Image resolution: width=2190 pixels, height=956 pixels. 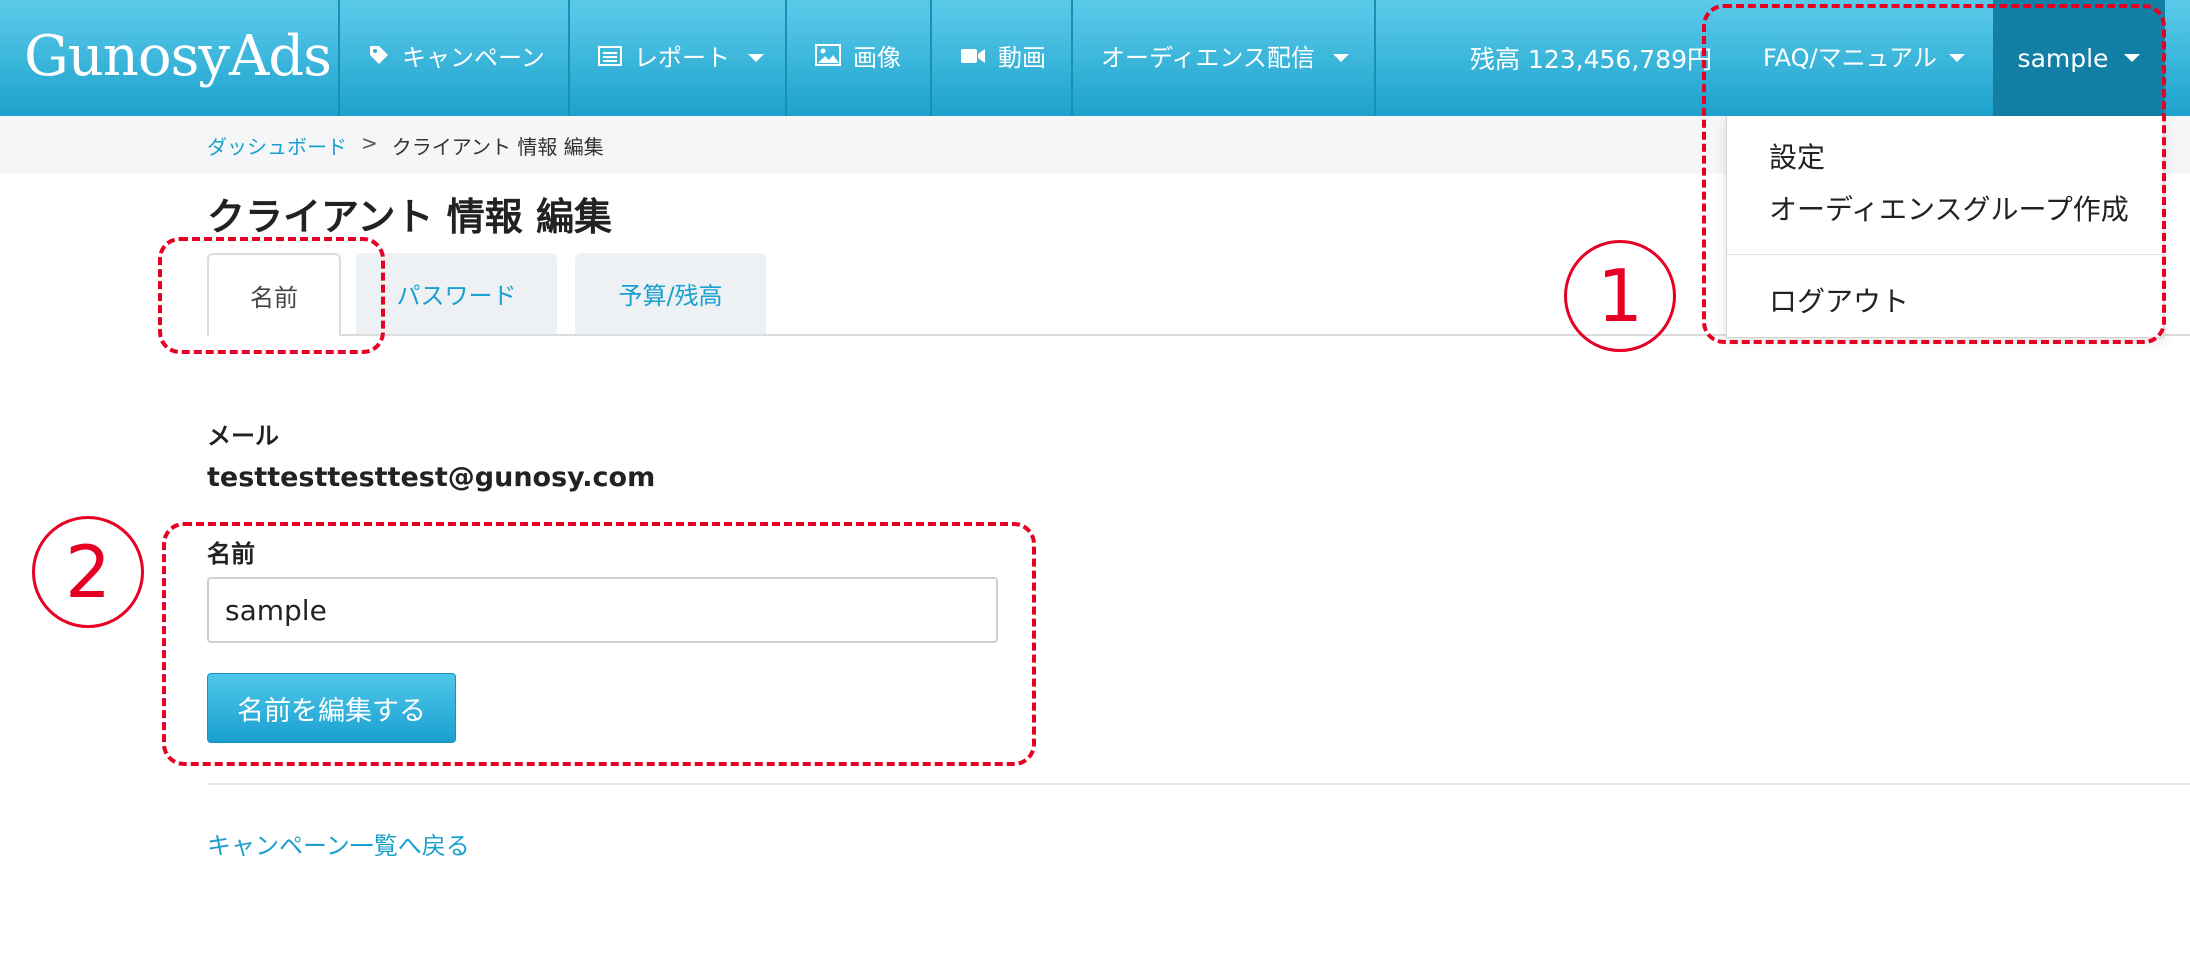 I want to click on nav-campaign-label: キャンペーン, so click(x=473, y=58).